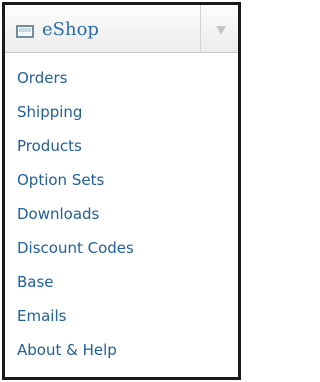 The image size is (320, 382). Describe the element at coordinates (25, 31) in the screenshot. I see `window-icon` at that location.